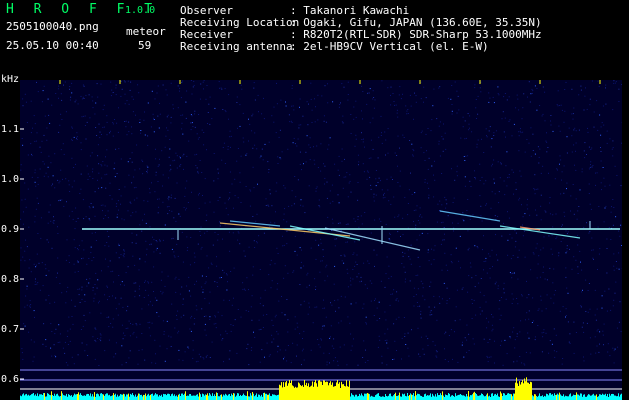  I want to click on y-tick-label: 0.6, so click(10, 379).